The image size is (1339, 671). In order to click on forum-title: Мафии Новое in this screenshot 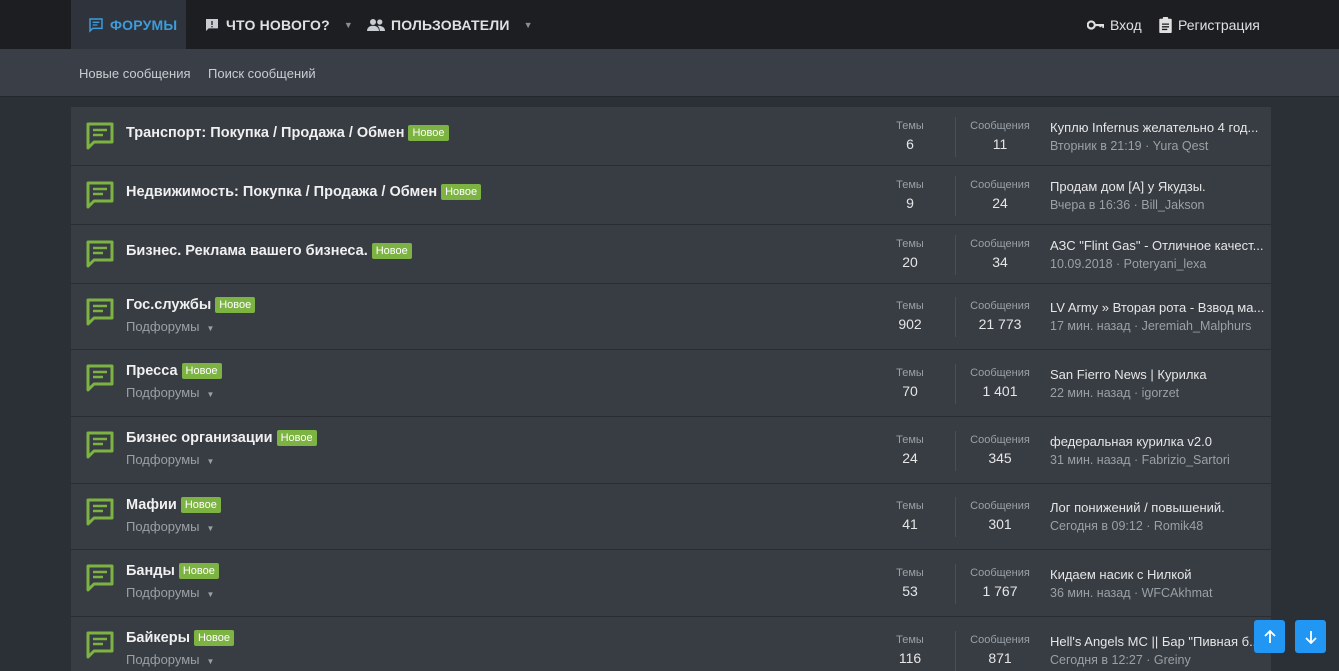, I will do `click(173, 505)`.